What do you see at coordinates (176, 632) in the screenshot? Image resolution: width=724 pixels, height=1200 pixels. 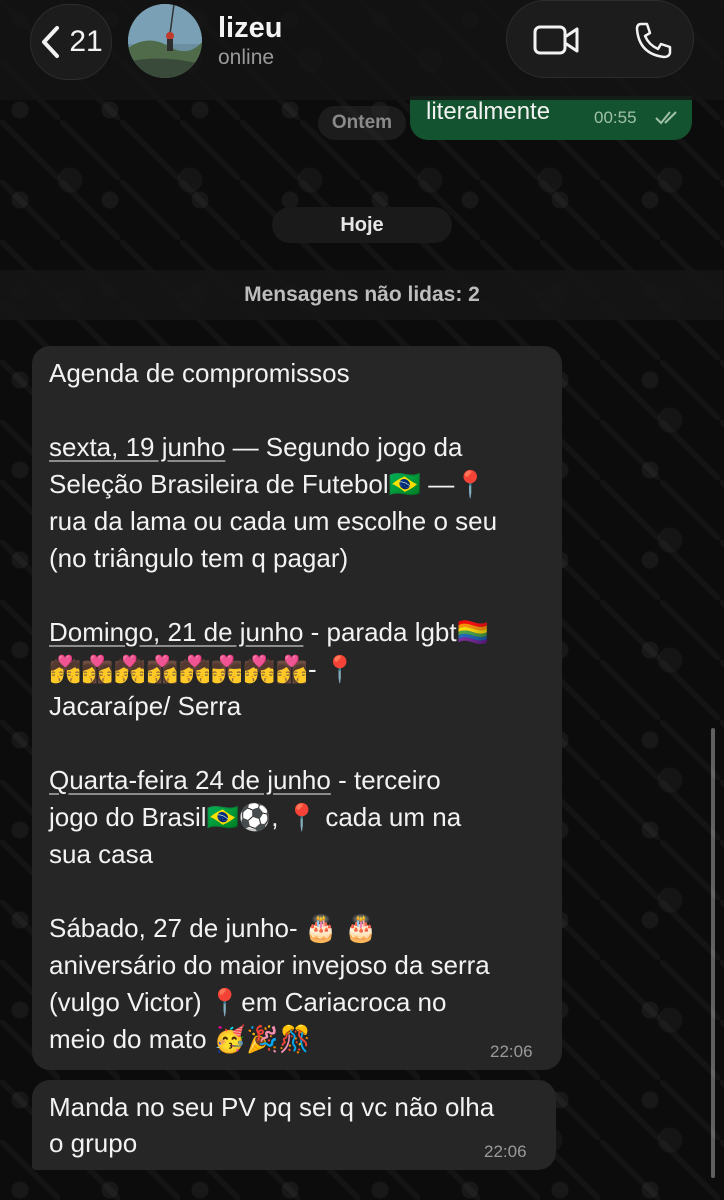 I see `date-link: Domingo, 21 de junho` at bounding box center [176, 632].